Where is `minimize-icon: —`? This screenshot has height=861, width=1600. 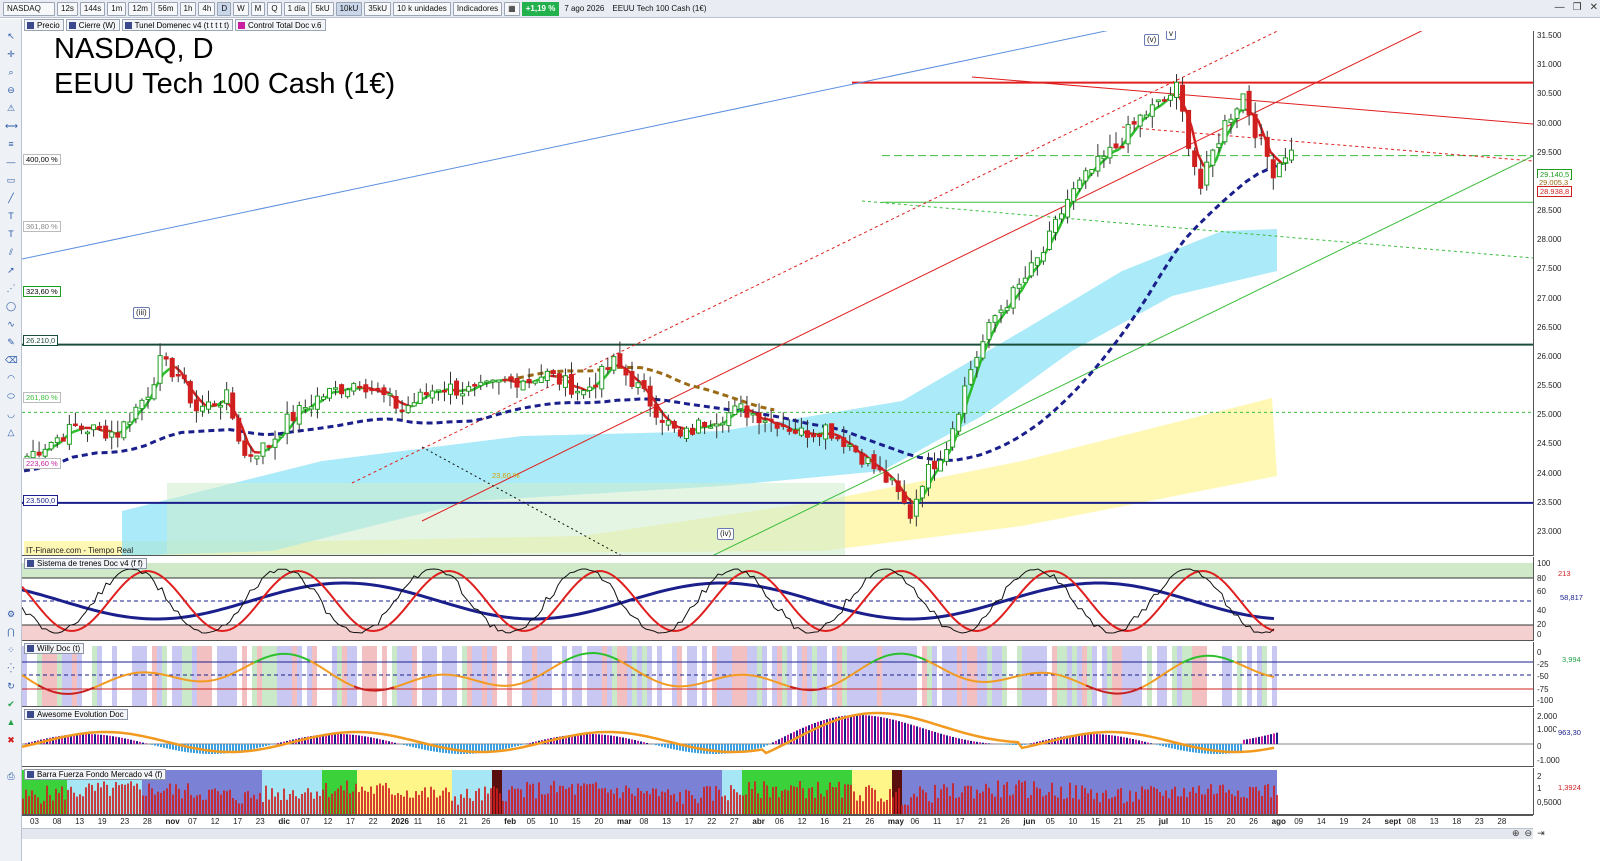
minimize-icon: — is located at coordinates (1560, 7).